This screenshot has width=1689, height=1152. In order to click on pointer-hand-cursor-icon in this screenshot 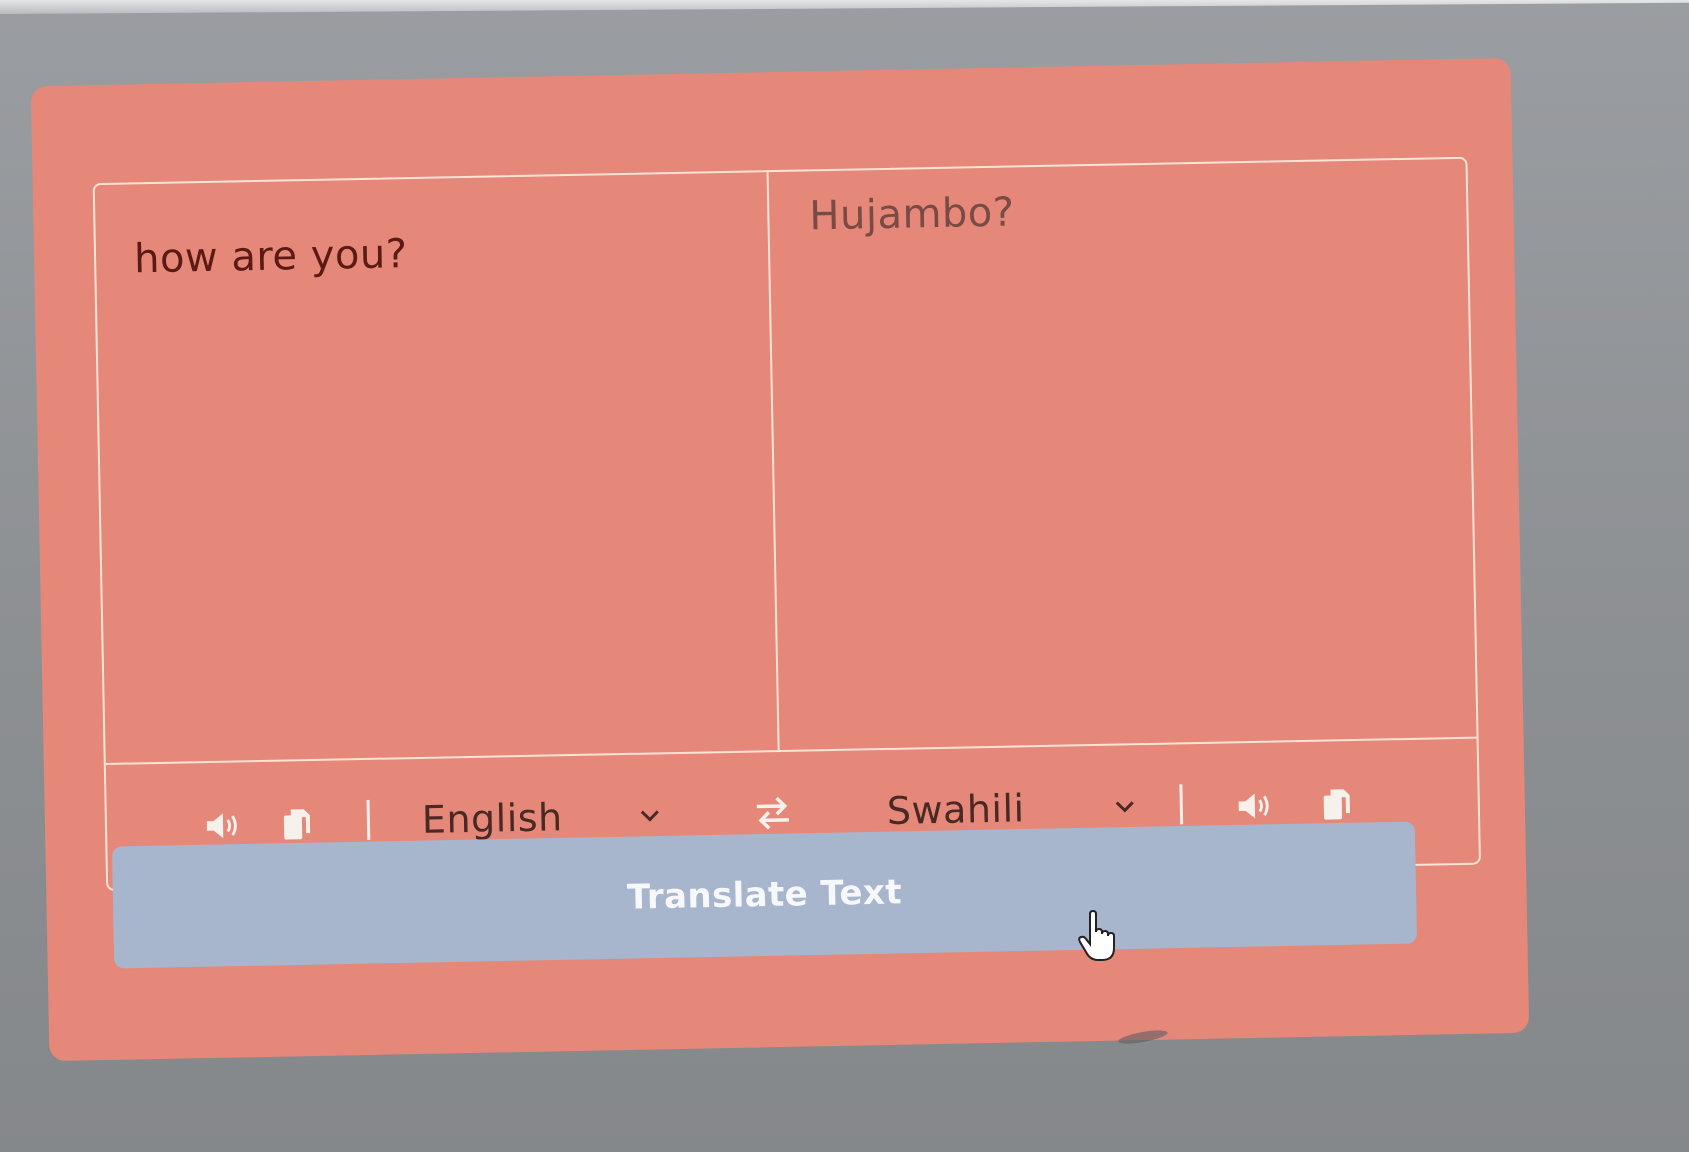, I will do `click(1096, 935)`.